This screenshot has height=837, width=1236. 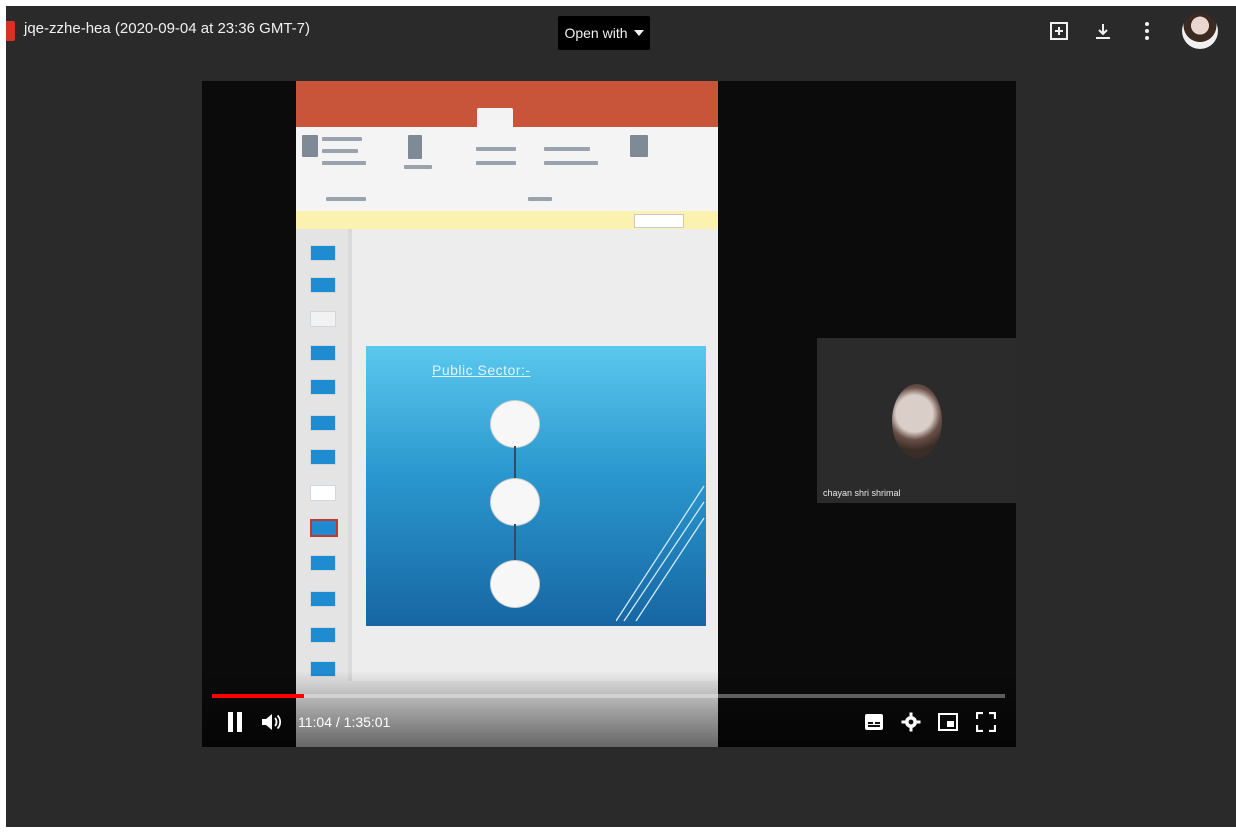 I want to click on seek-bar-progress, so click(x=258, y=696).